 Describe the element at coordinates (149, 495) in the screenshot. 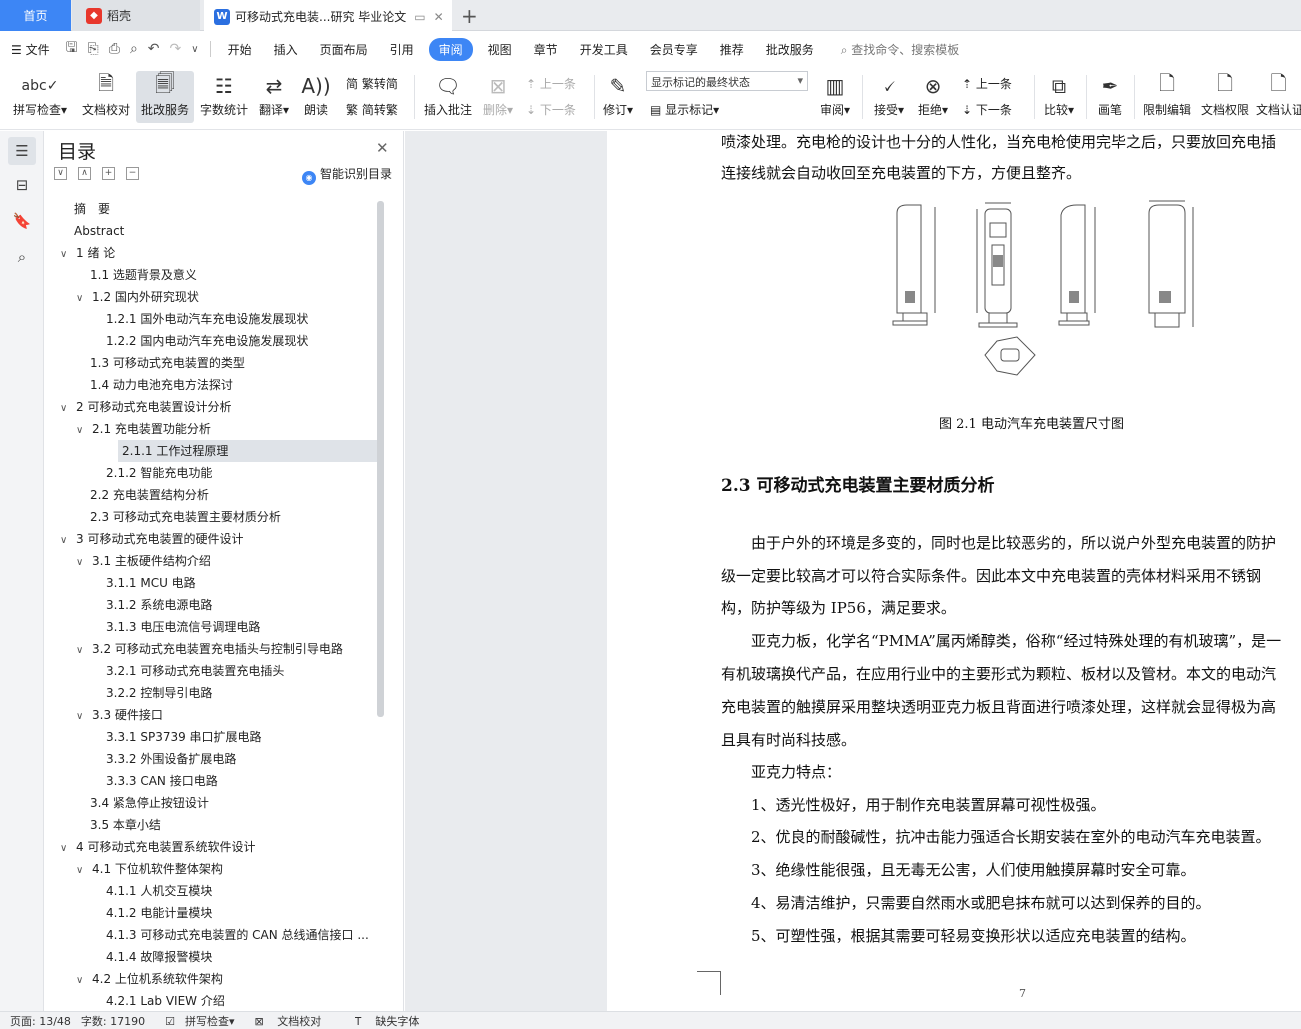

I see `toc-item: 2.2 充电装置结构分析` at that location.